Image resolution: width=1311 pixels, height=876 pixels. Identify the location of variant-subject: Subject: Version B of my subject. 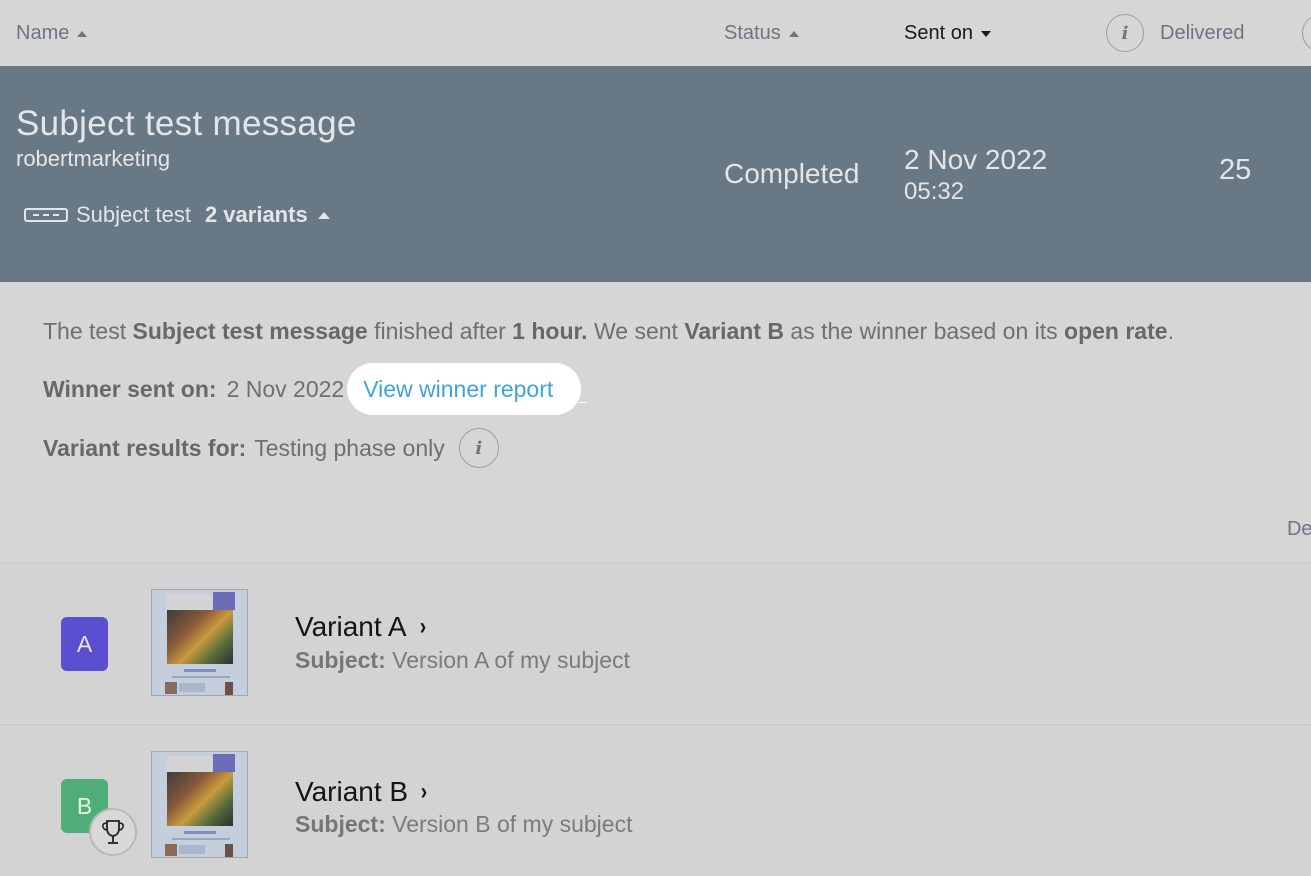
(463, 824).